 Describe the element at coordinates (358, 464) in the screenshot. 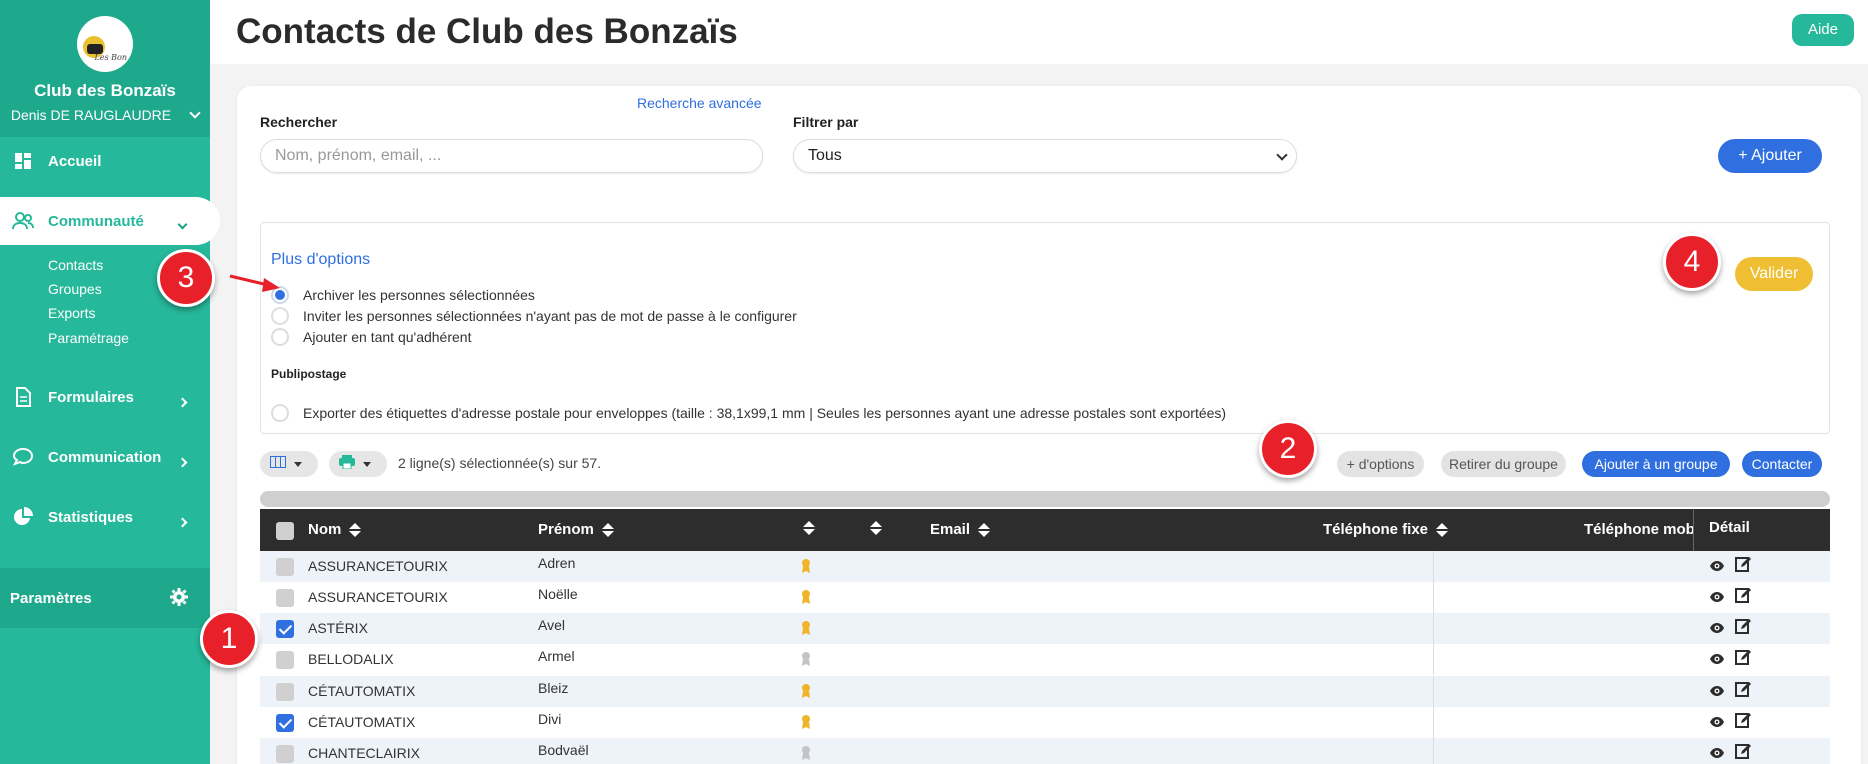

I see `export-toggle` at that location.